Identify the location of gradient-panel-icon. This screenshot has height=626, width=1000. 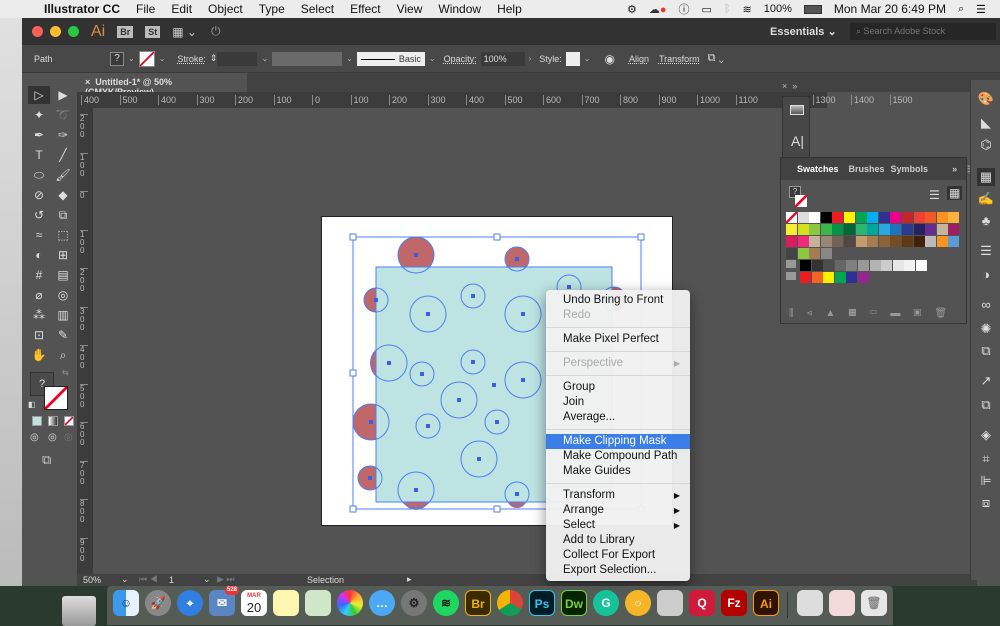
(797, 110).